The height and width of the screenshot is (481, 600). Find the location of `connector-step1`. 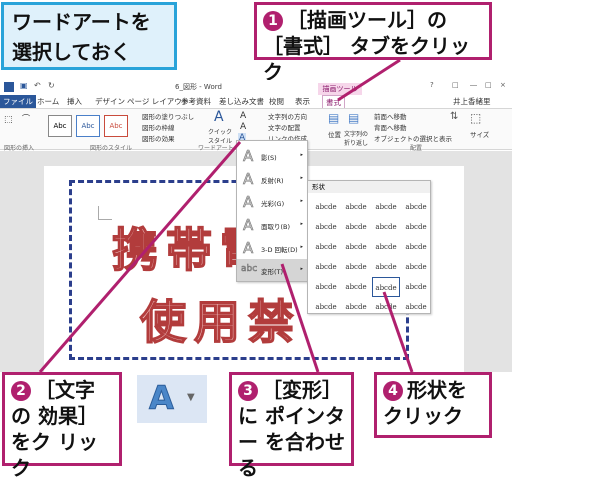

connector-step1 is located at coordinates (369, 80).